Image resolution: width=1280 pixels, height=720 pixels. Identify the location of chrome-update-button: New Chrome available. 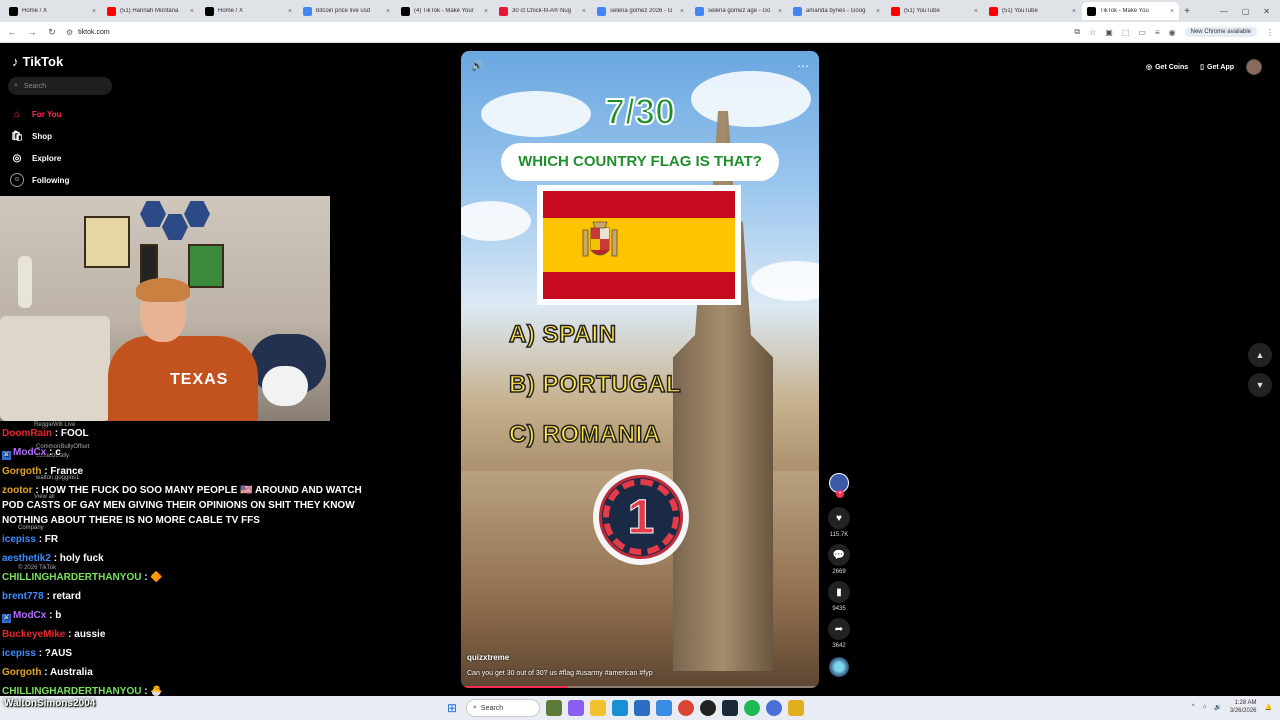
(1220, 32).